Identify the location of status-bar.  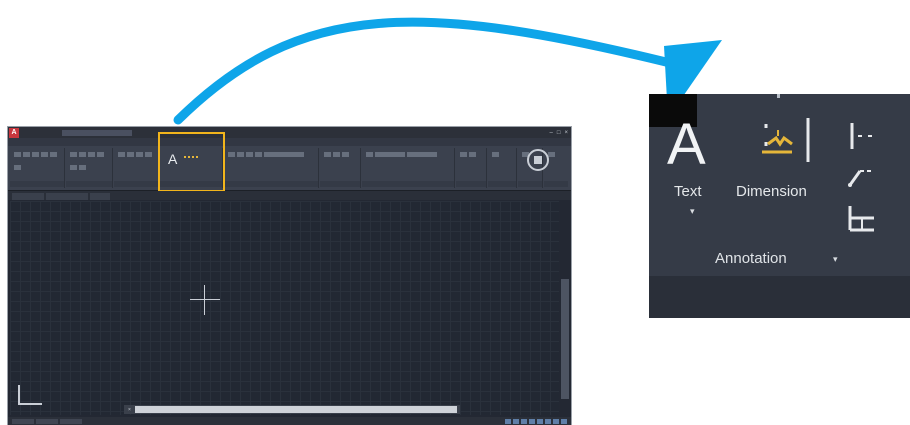
(289, 421).